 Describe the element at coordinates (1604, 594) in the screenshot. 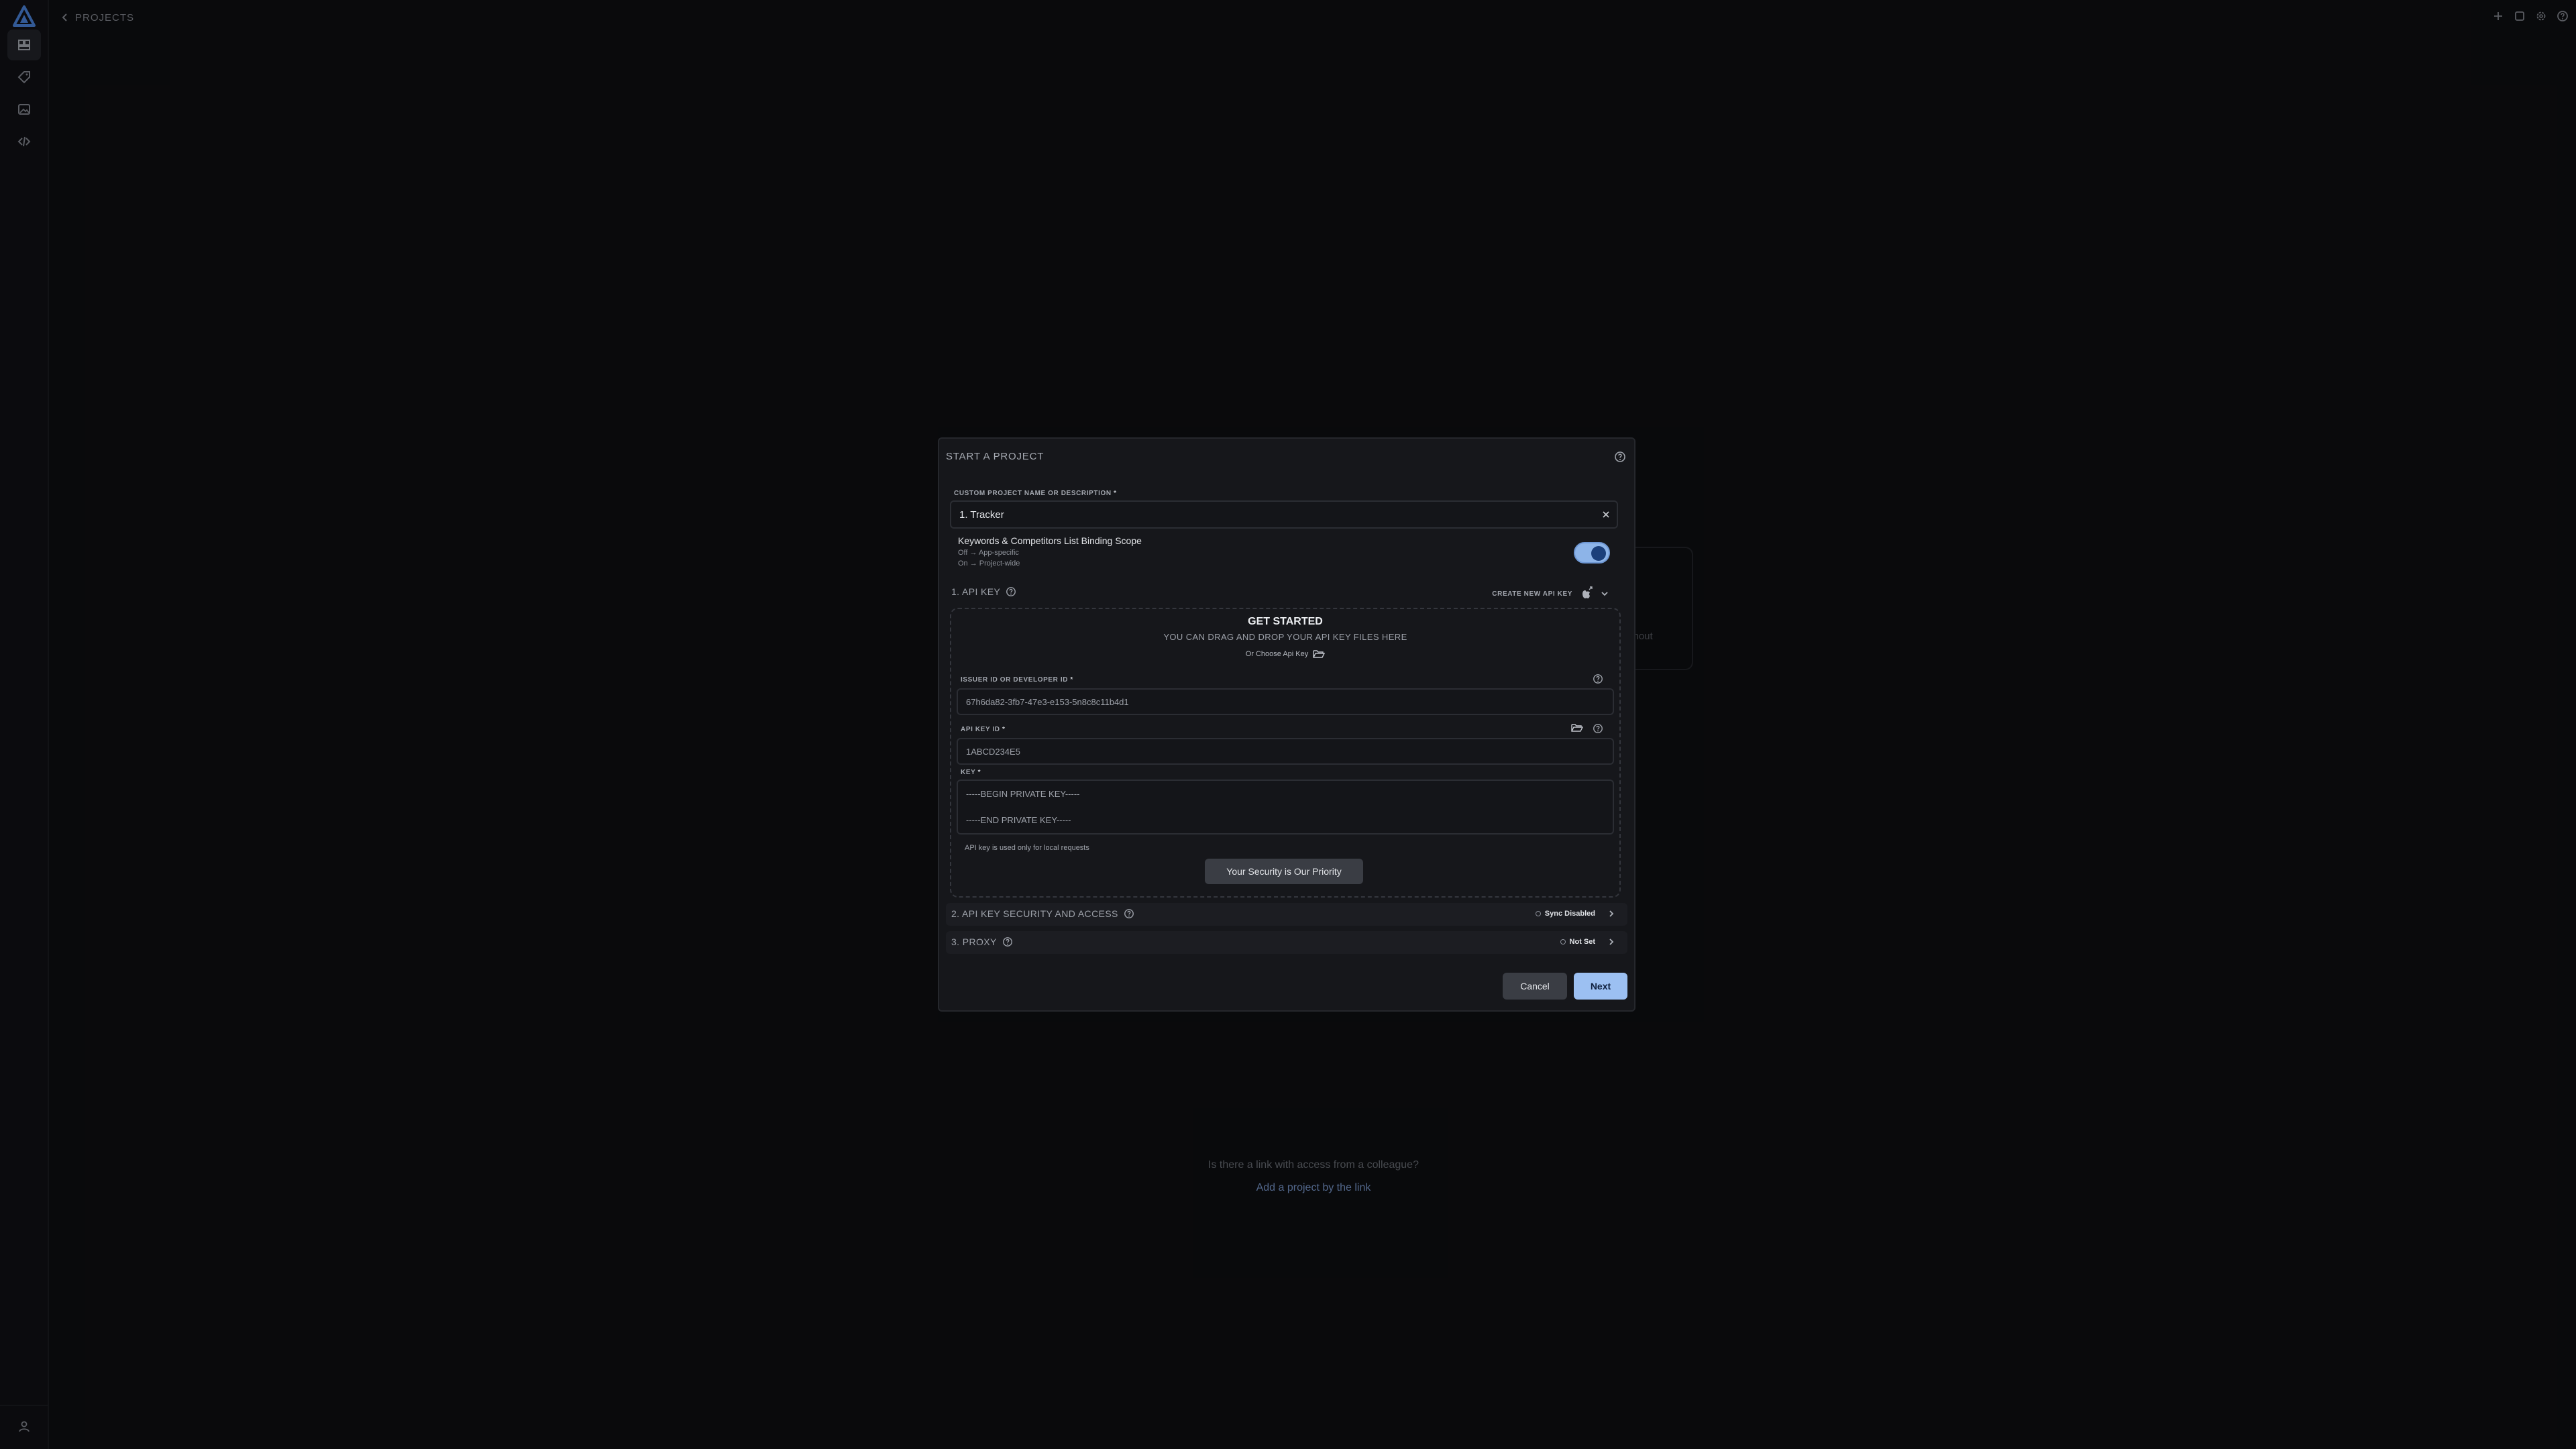

I see `chevron-down-icon` at that location.